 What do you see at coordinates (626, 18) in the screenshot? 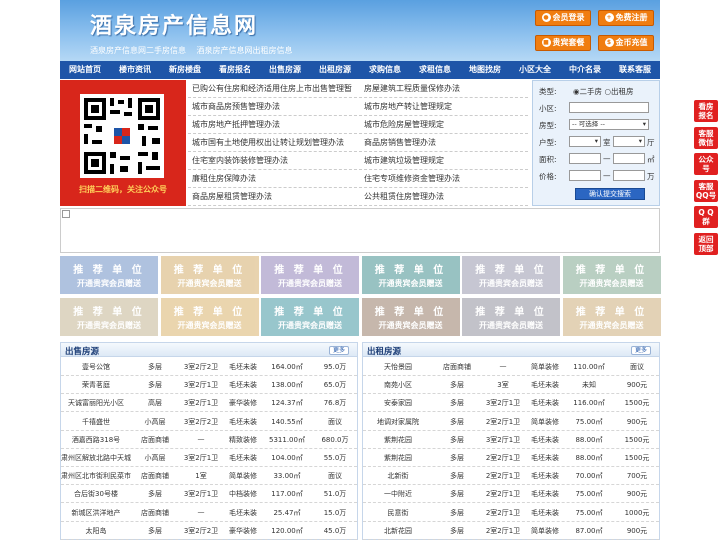
I see `register-button: + 免费注册` at bounding box center [626, 18].